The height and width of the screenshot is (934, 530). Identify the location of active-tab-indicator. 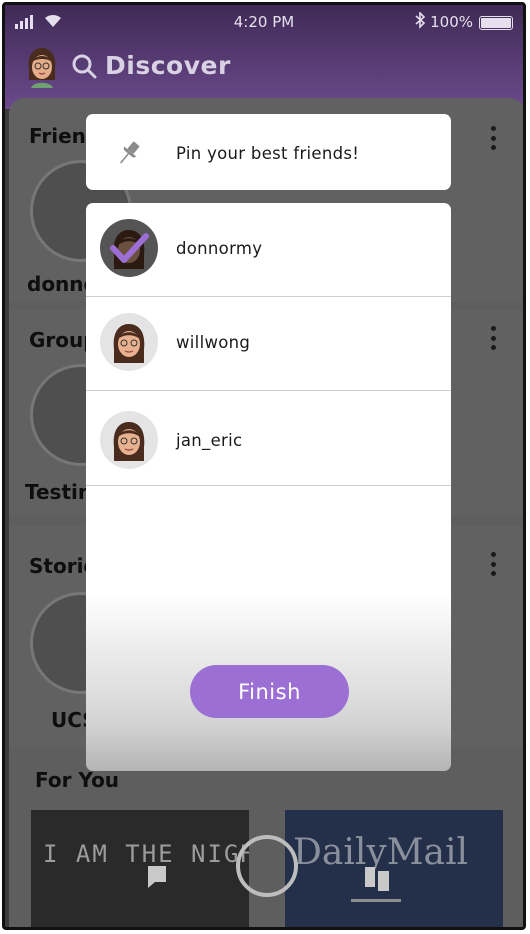
(376, 900).